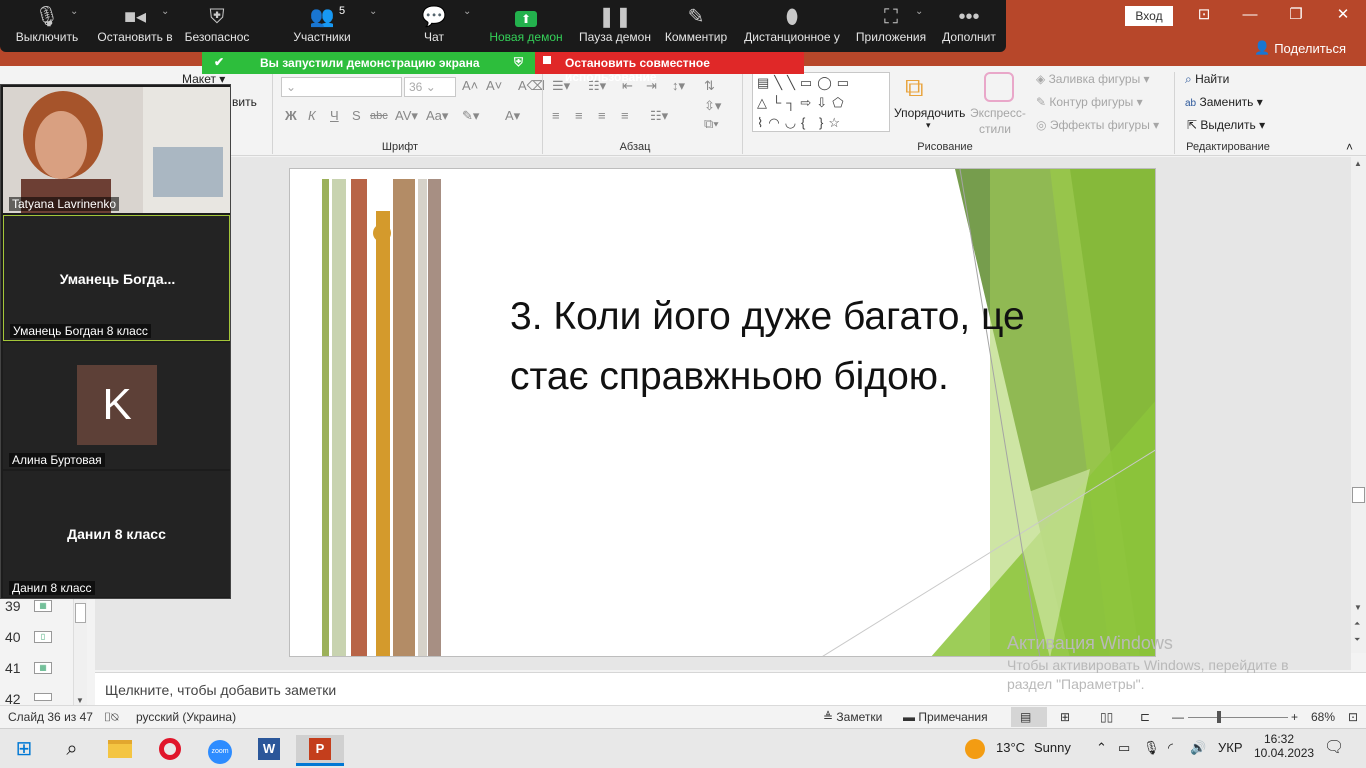 The image size is (1366, 768). What do you see at coordinates (712, 106) in the screenshot?
I see `align-text-icon: ⇳▾` at bounding box center [712, 106].